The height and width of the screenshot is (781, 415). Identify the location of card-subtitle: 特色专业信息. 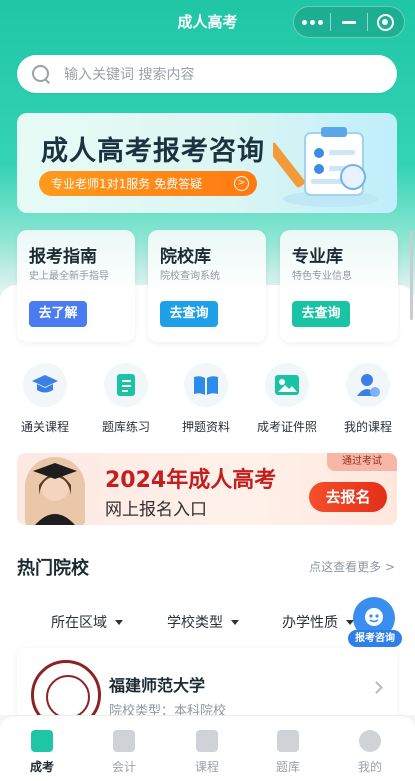
(322, 276).